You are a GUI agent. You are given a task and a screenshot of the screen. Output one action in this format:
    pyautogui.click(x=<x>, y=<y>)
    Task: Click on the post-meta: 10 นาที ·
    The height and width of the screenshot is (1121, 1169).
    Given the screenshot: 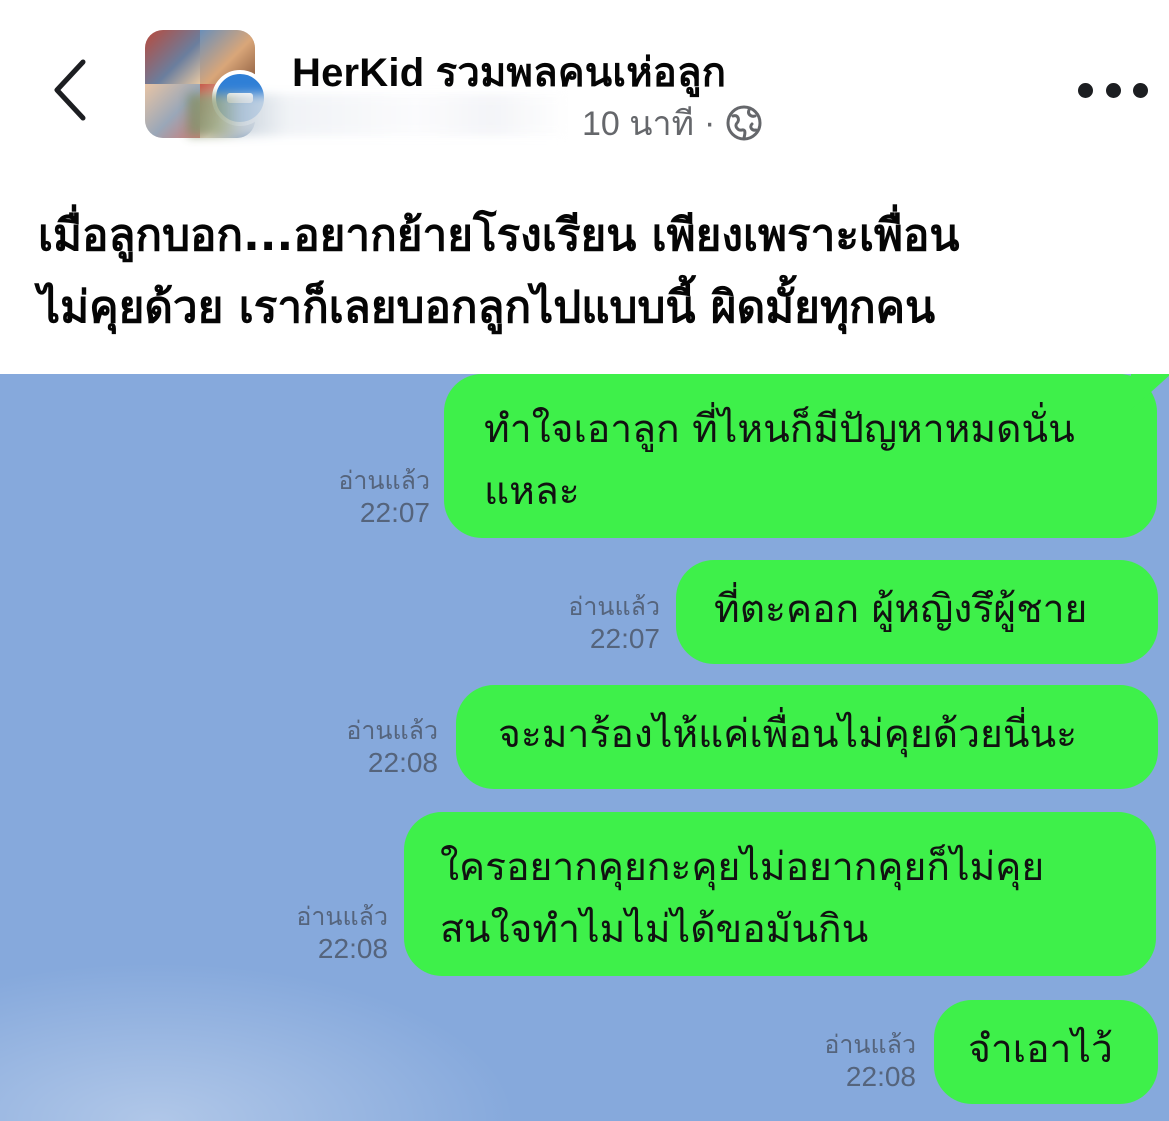 What is the action you would take?
    pyautogui.click(x=672, y=123)
    